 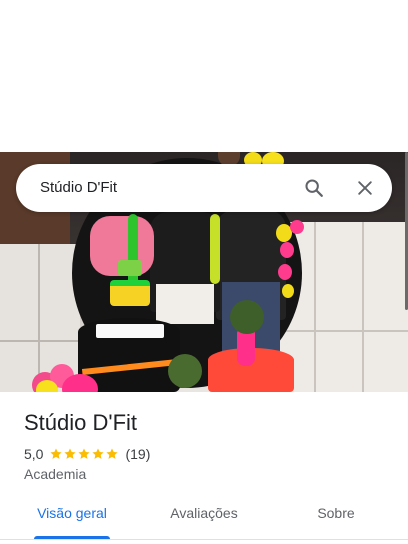 I want to click on photo-person-shorts, so click(x=185, y=304).